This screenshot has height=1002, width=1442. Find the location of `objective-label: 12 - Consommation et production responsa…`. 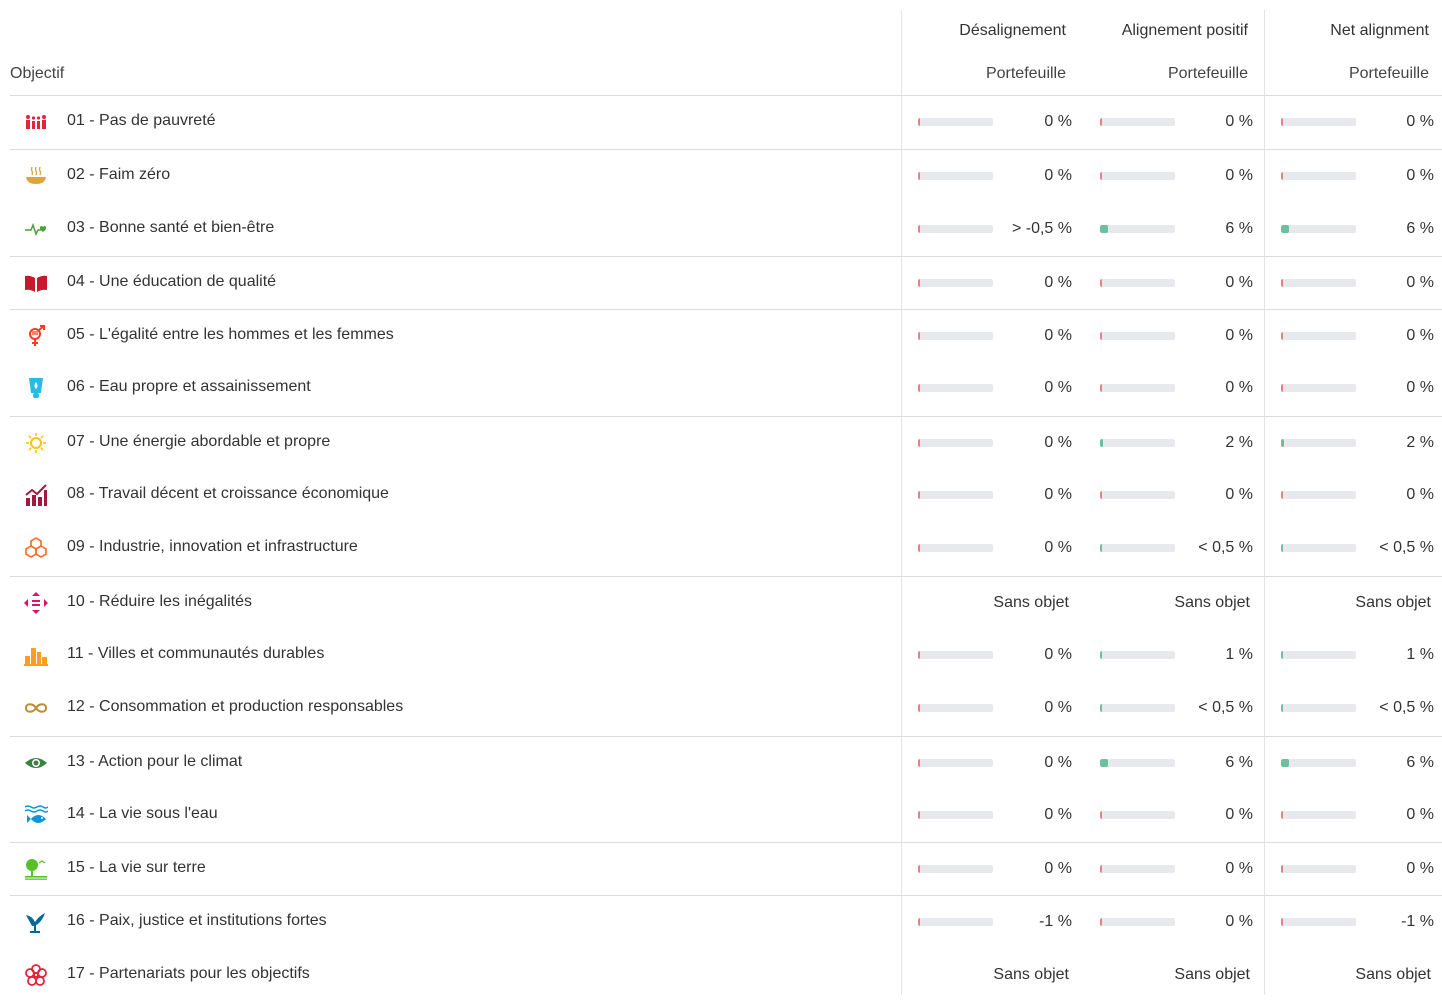

objective-label: 12 - Consommation et production responsa… is located at coordinates (235, 707).